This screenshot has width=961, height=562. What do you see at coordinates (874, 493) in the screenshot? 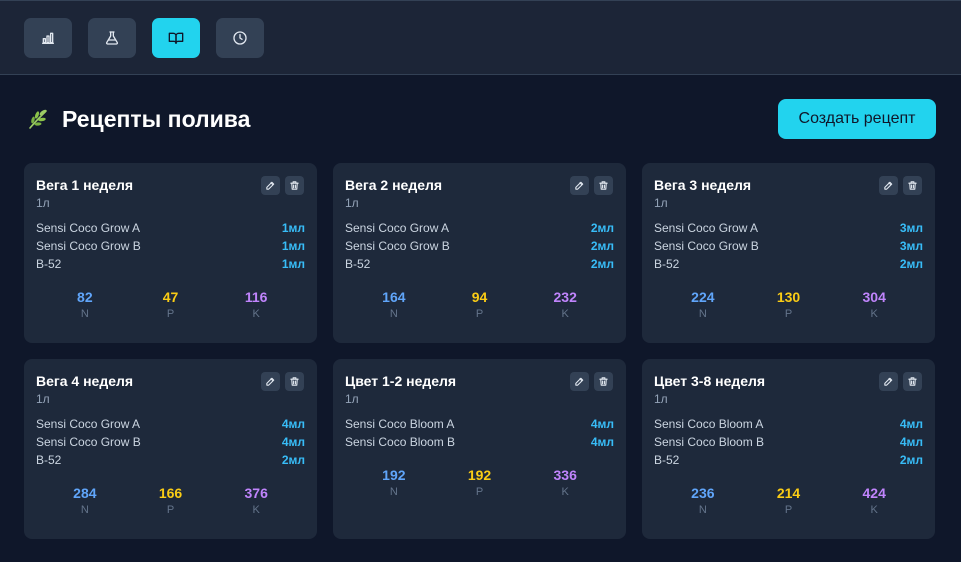
I see `k-value: 424` at bounding box center [874, 493].